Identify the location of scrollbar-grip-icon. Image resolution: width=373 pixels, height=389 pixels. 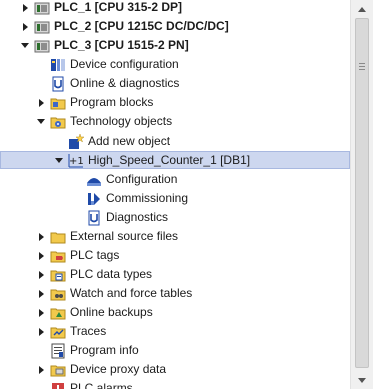
(362, 67).